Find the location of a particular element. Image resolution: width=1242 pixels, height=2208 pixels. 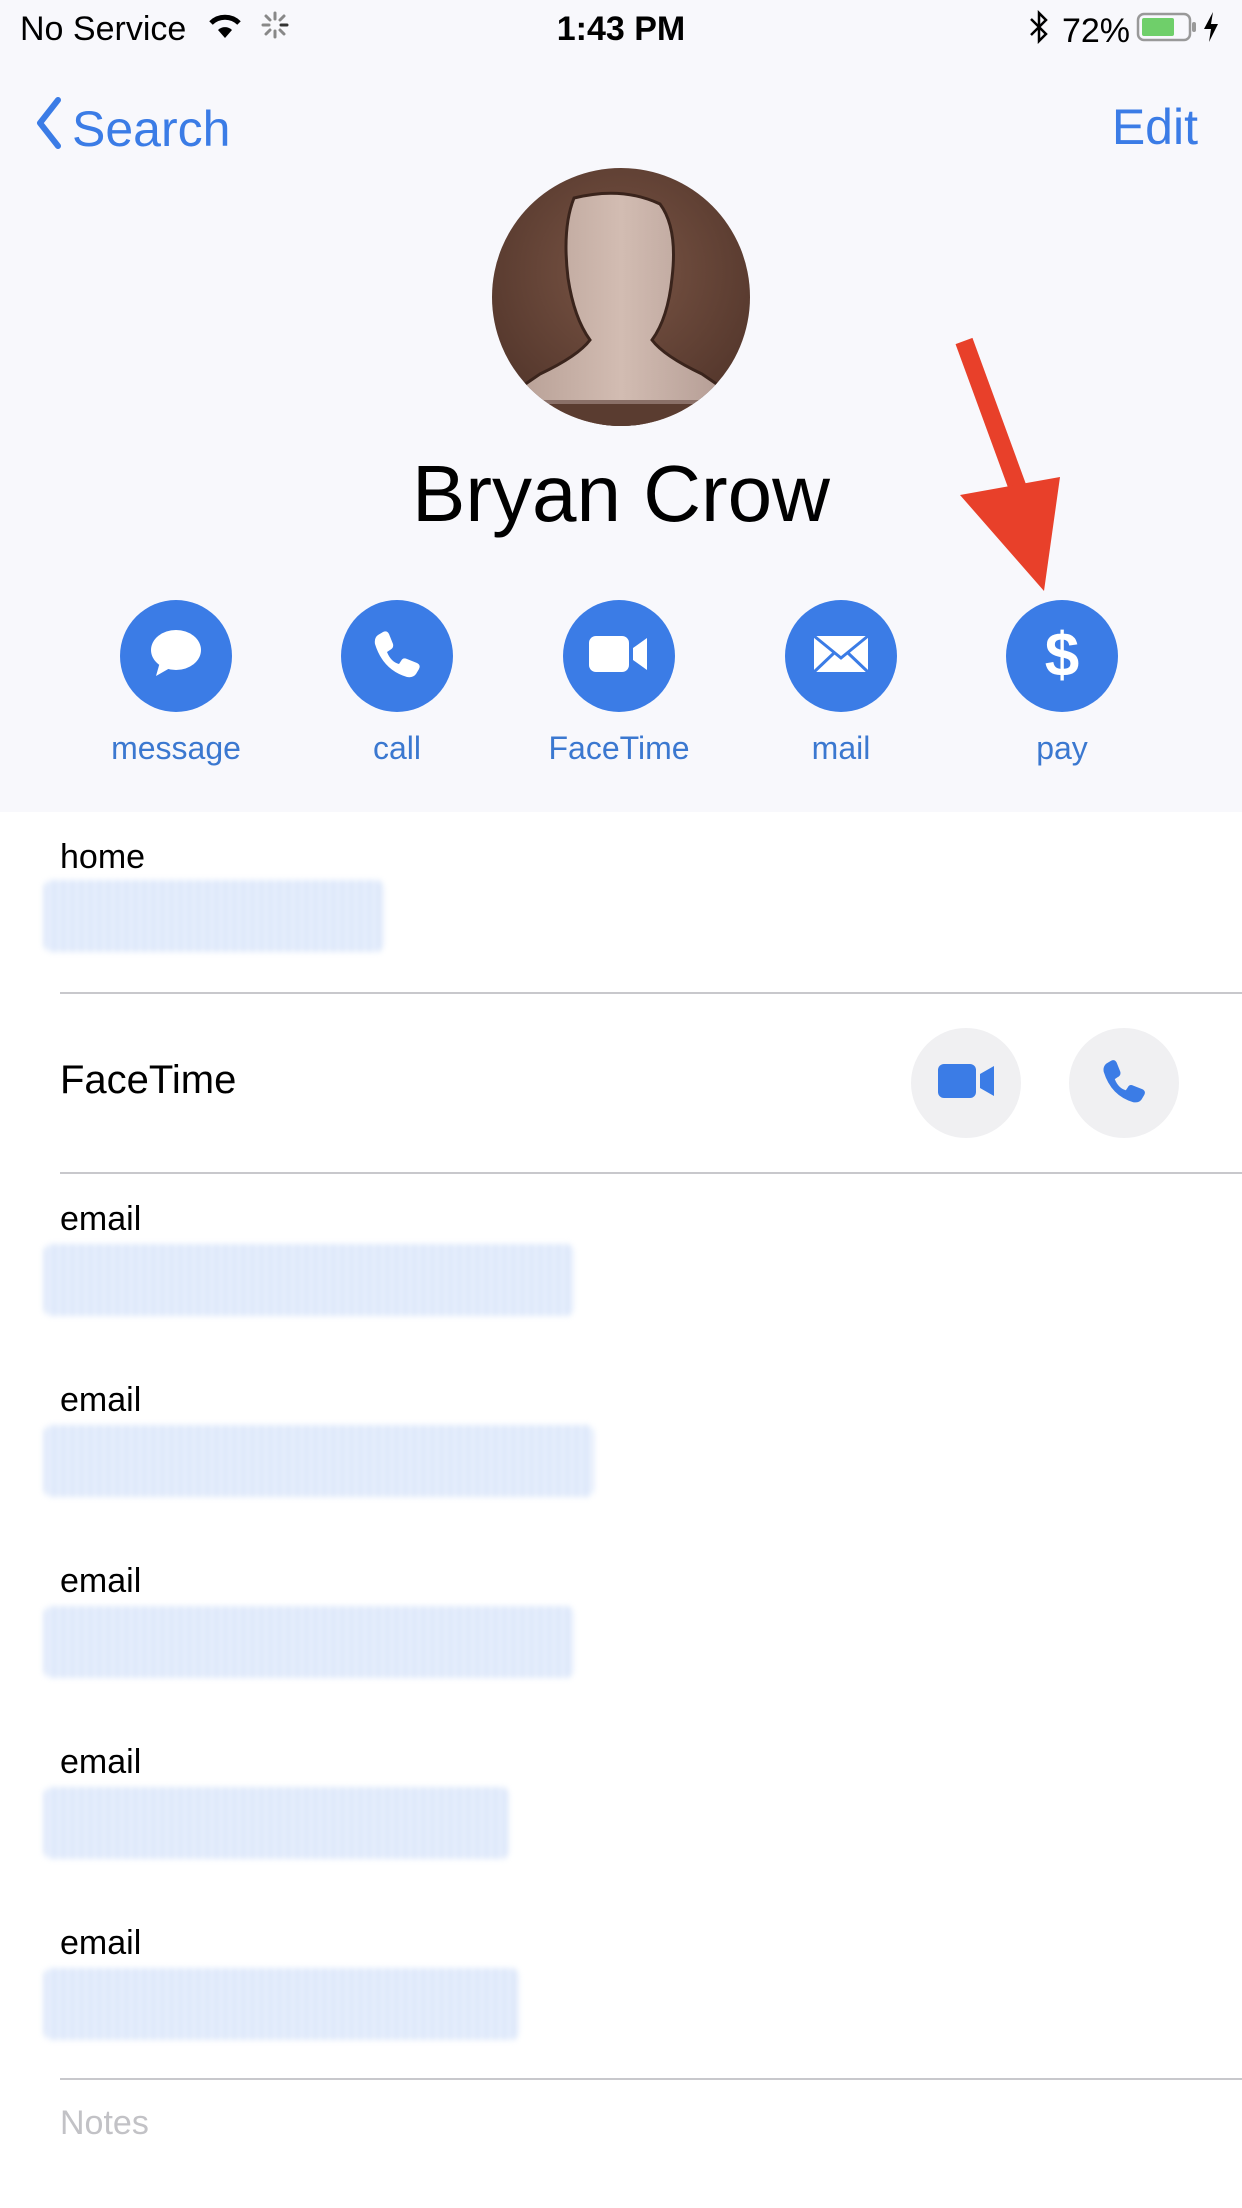

action-label: message is located at coordinates (176, 748).